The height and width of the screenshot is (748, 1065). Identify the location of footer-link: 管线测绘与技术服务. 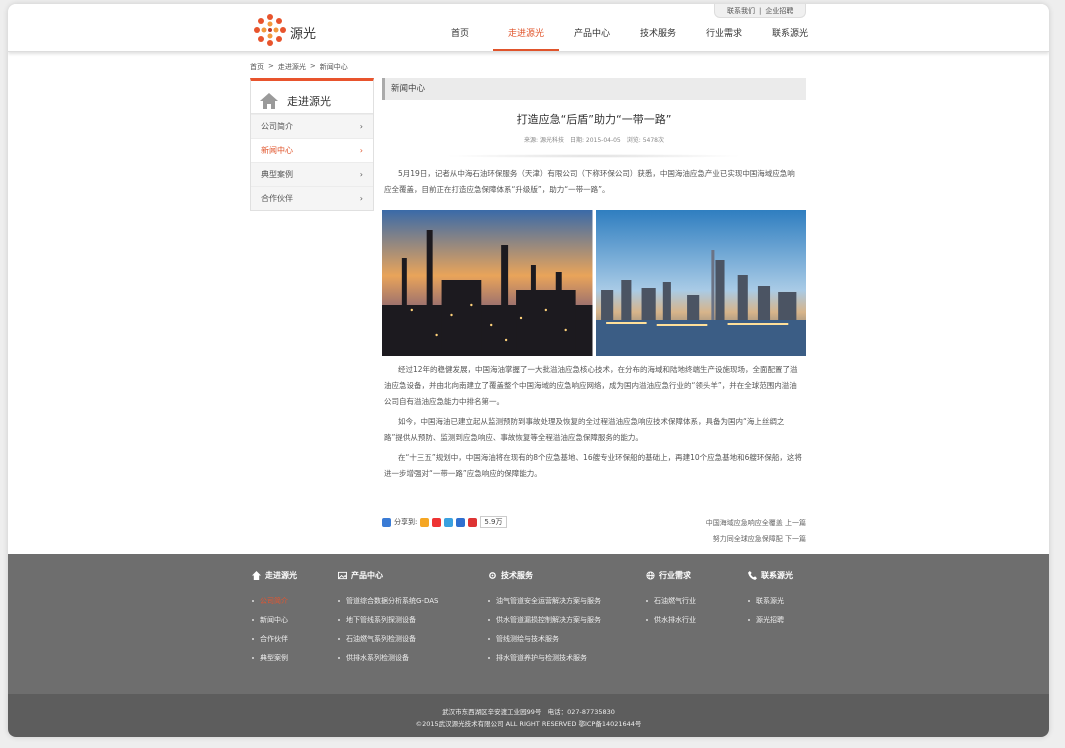
(544, 638).